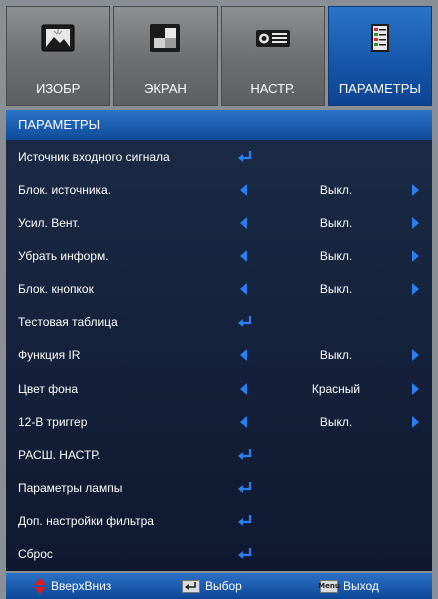 The height and width of the screenshot is (599, 438). I want to click on menu-item-label: Источник входного сигнала, so click(94, 156).